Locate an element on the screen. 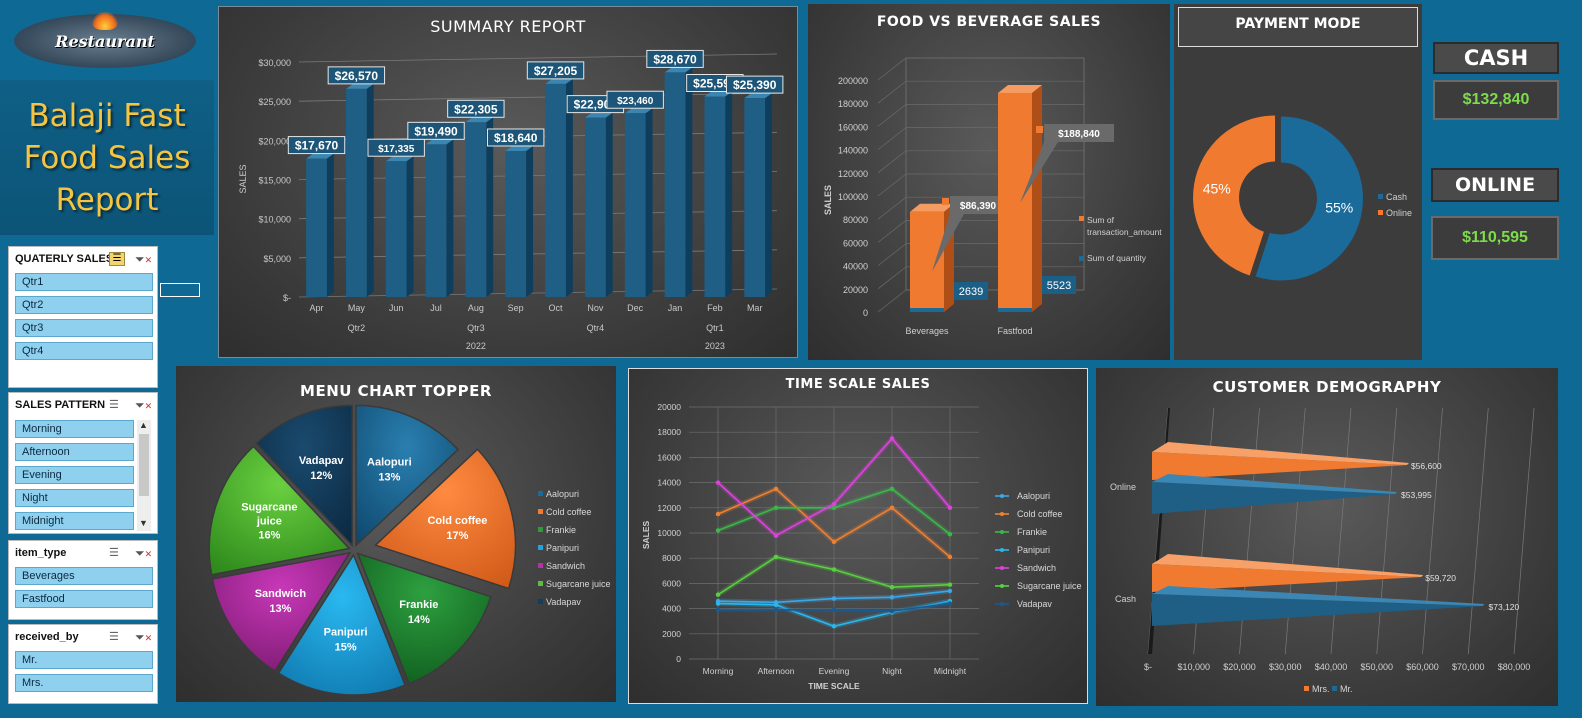 The width and height of the screenshot is (1582, 718). slicer-item-beverages: Beverages is located at coordinates (84, 576).